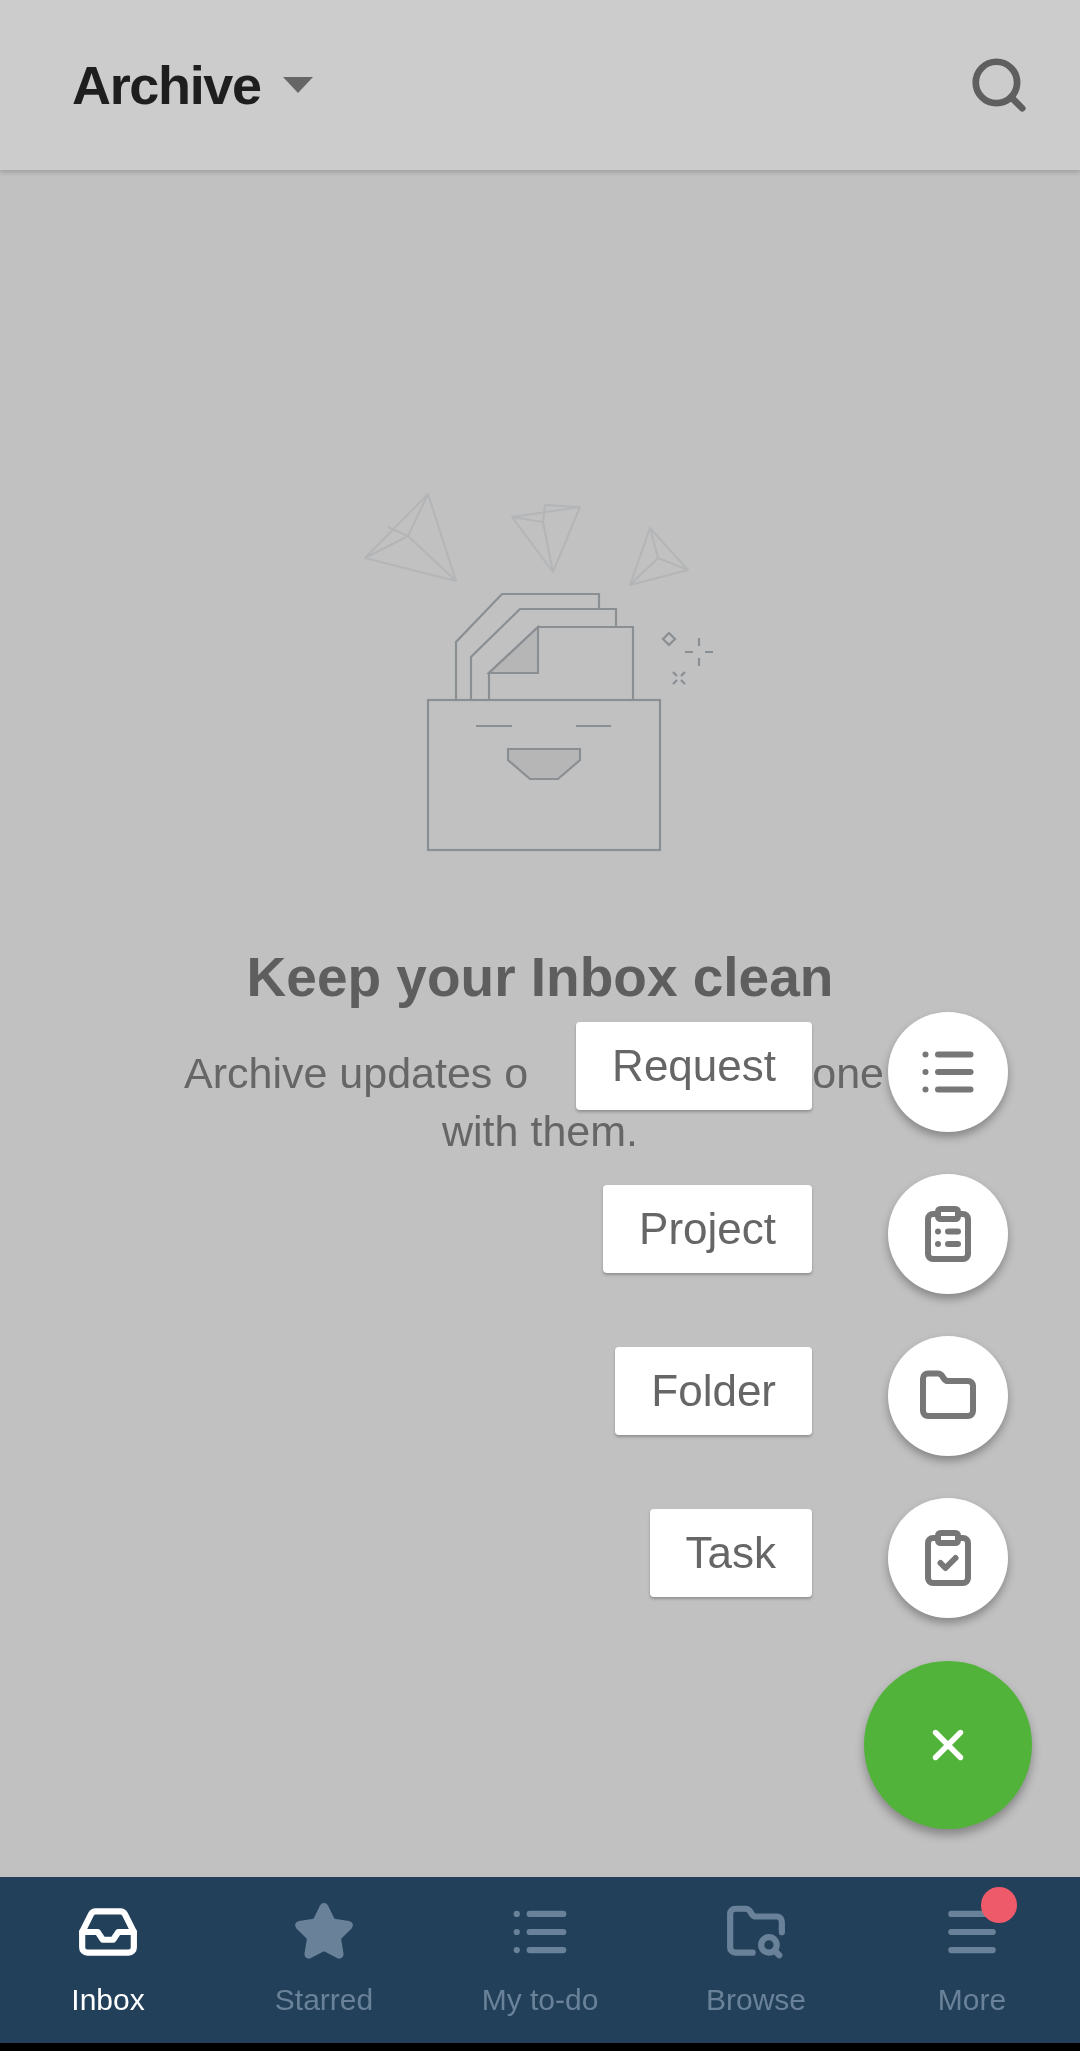 The width and height of the screenshot is (1080, 2051). I want to click on fab-action-label: Project, so click(707, 1229).